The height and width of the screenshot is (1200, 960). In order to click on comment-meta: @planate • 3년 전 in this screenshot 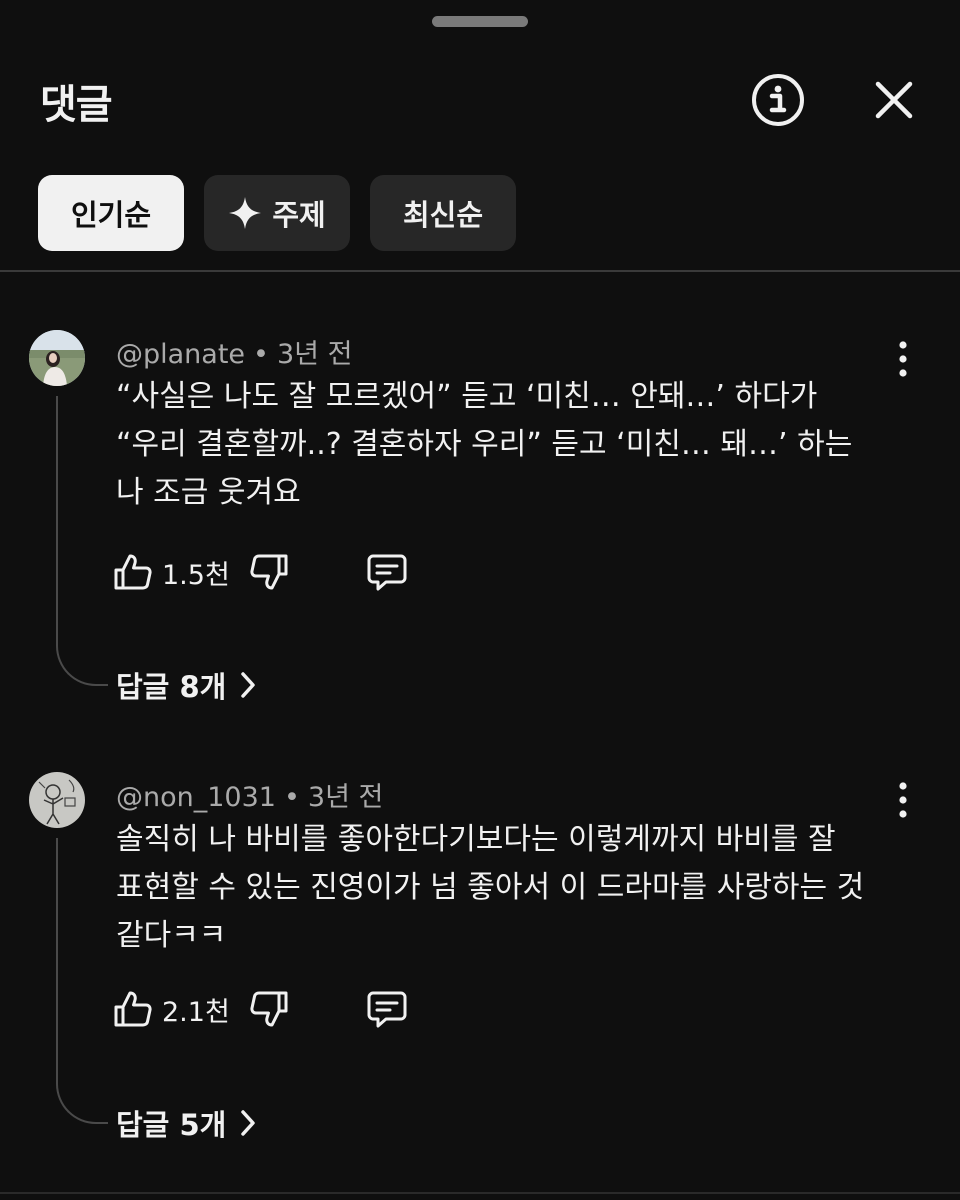, I will do `click(234, 351)`.